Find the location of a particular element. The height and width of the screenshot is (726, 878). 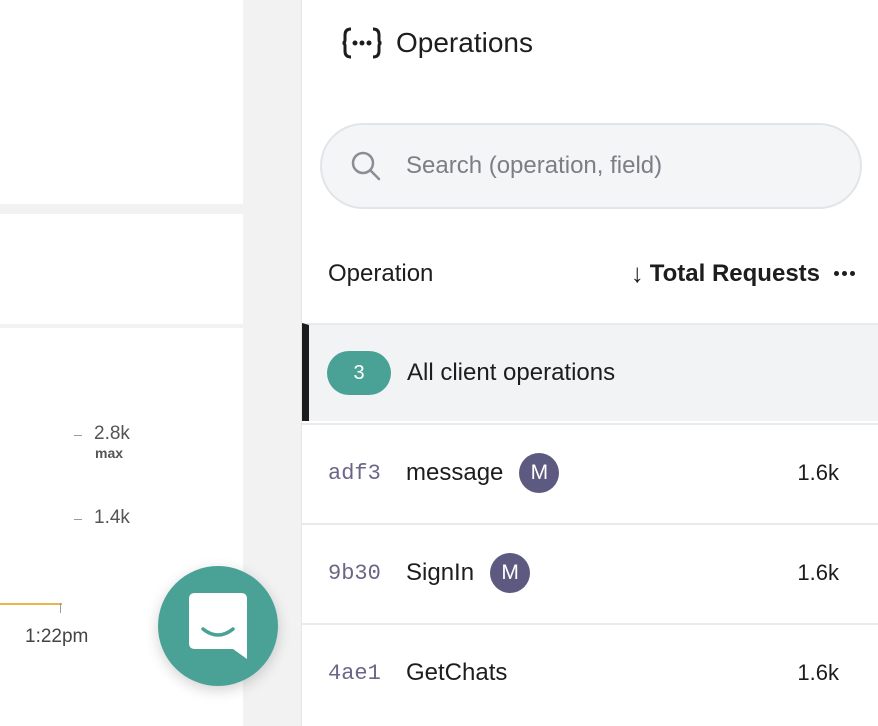

y-axis-max-caption: max is located at coordinates (109, 453).